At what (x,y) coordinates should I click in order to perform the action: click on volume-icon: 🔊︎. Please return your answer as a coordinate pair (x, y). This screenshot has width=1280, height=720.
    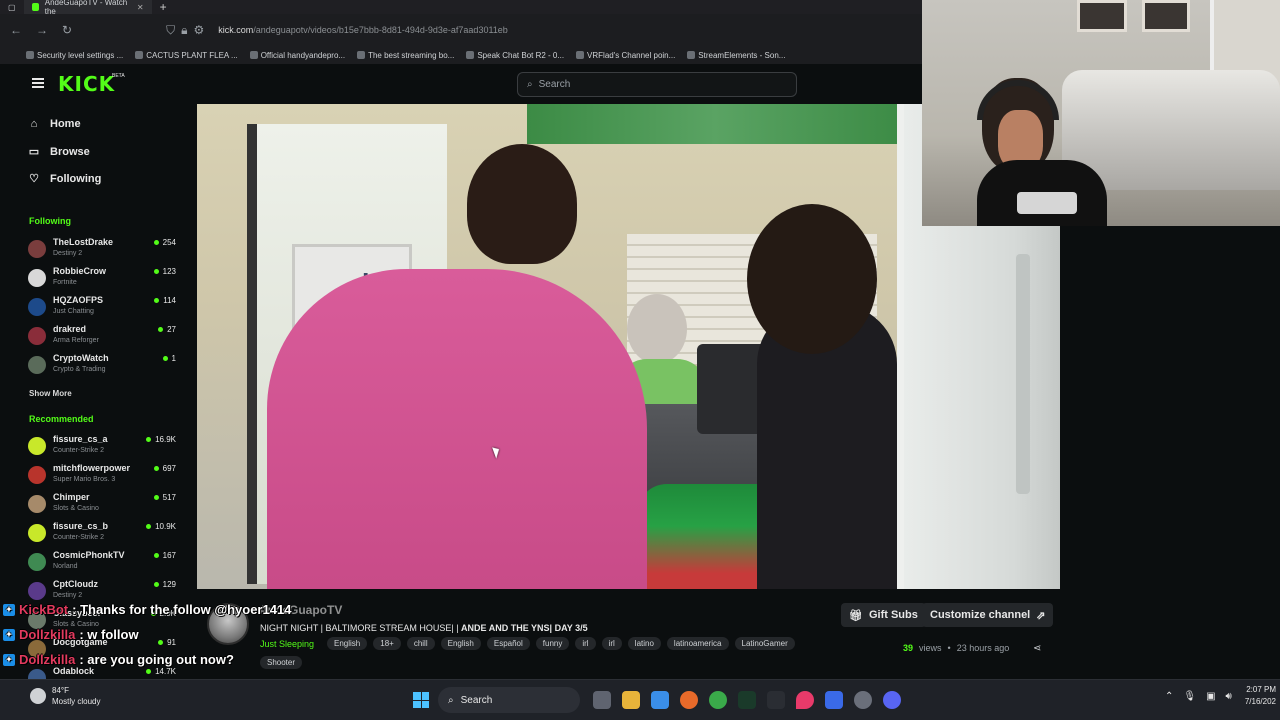
    Looking at the image, I should click on (1229, 696).